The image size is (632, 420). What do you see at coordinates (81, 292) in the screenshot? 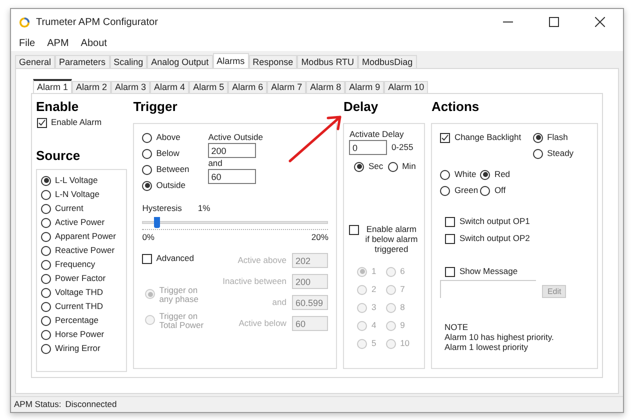
I see `radio-button: Voltage THD` at bounding box center [81, 292].